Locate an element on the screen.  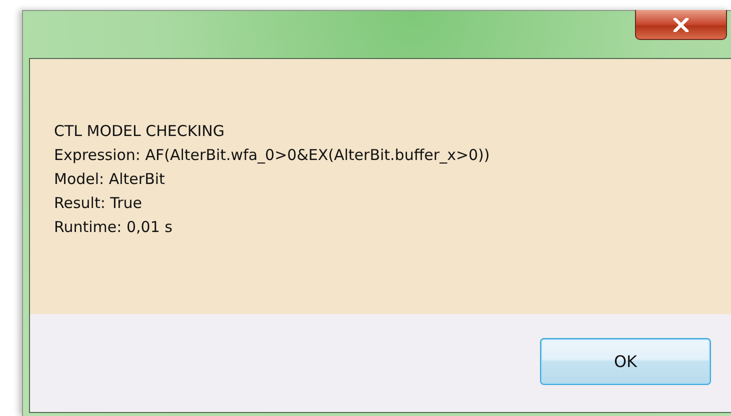
message-line: Expression: AF(AlterBit.wfa_0>0&EX(AlterBit.buffer_x>0)) is located at coordinates (272, 155).